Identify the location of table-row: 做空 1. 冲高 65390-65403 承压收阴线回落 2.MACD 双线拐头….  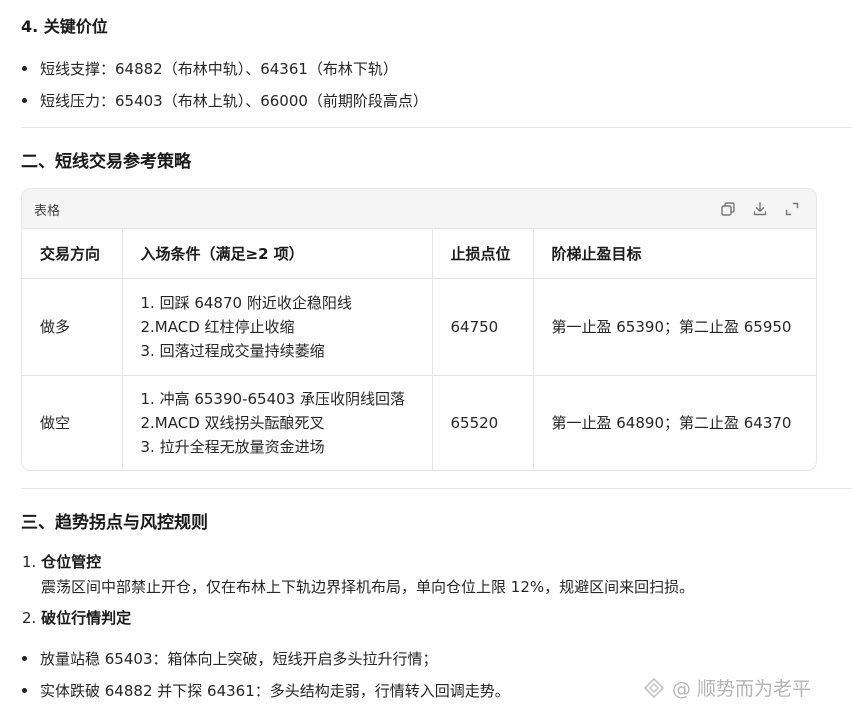
(419, 422).